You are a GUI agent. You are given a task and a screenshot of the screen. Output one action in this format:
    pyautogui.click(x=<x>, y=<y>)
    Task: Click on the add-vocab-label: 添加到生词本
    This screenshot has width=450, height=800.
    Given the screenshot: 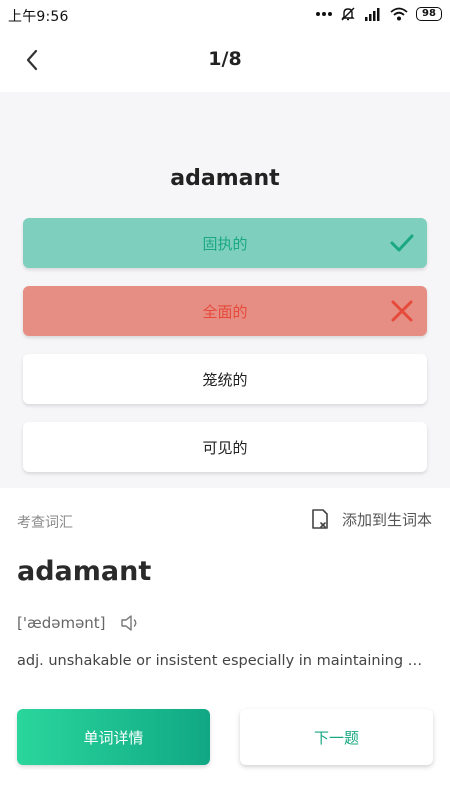 What is the action you would take?
    pyautogui.click(x=386, y=519)
    